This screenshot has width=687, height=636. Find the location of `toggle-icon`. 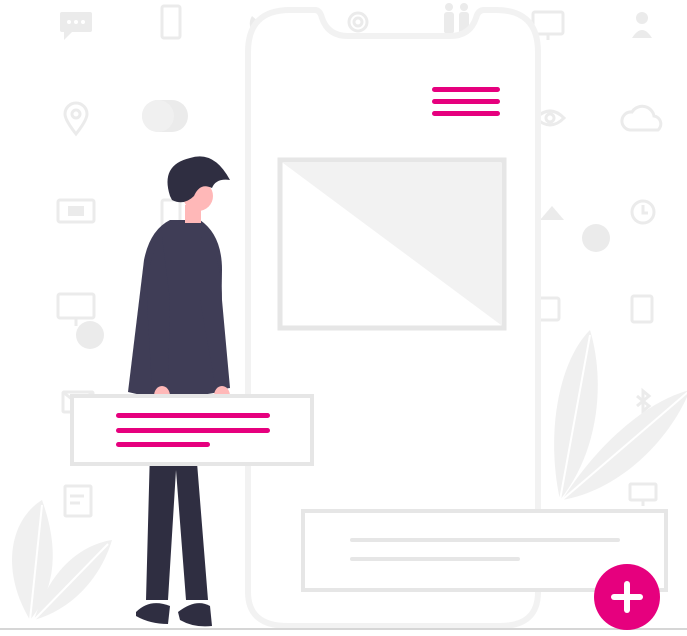

toggle-icon is located at coordinates (165, 116).